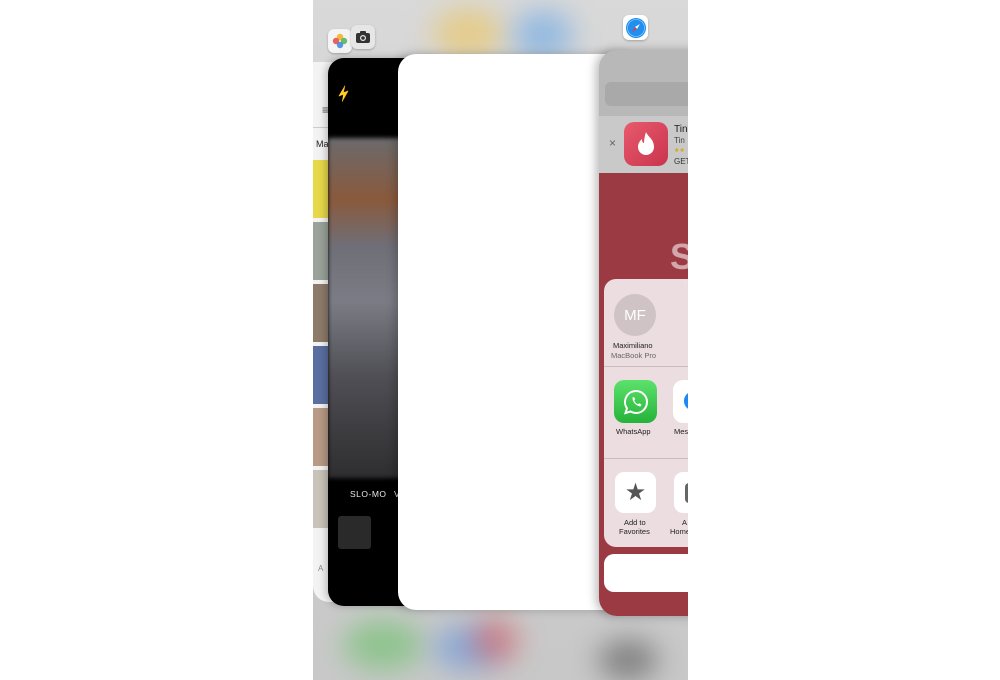 The width and height of the screenshot is (1000, 680). What do you see at coordinates (681, 492) in the screenshot?
I see `add-homescreen-icon` at bounding box center [681, 492].